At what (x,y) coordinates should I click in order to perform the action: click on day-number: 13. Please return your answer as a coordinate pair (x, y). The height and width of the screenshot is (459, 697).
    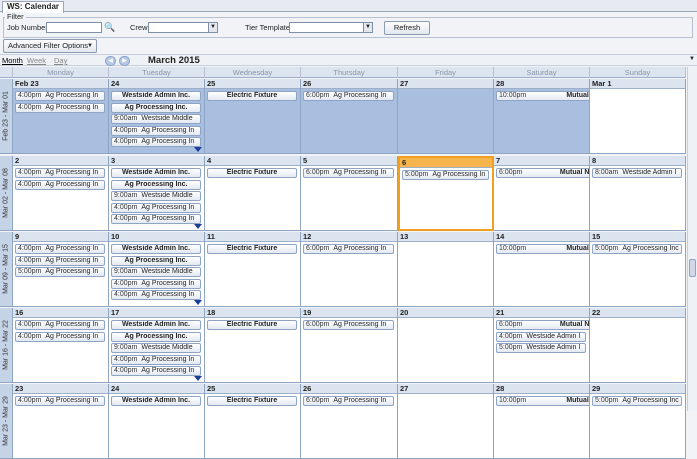
    Looking at the image, I should click on (445, 237).